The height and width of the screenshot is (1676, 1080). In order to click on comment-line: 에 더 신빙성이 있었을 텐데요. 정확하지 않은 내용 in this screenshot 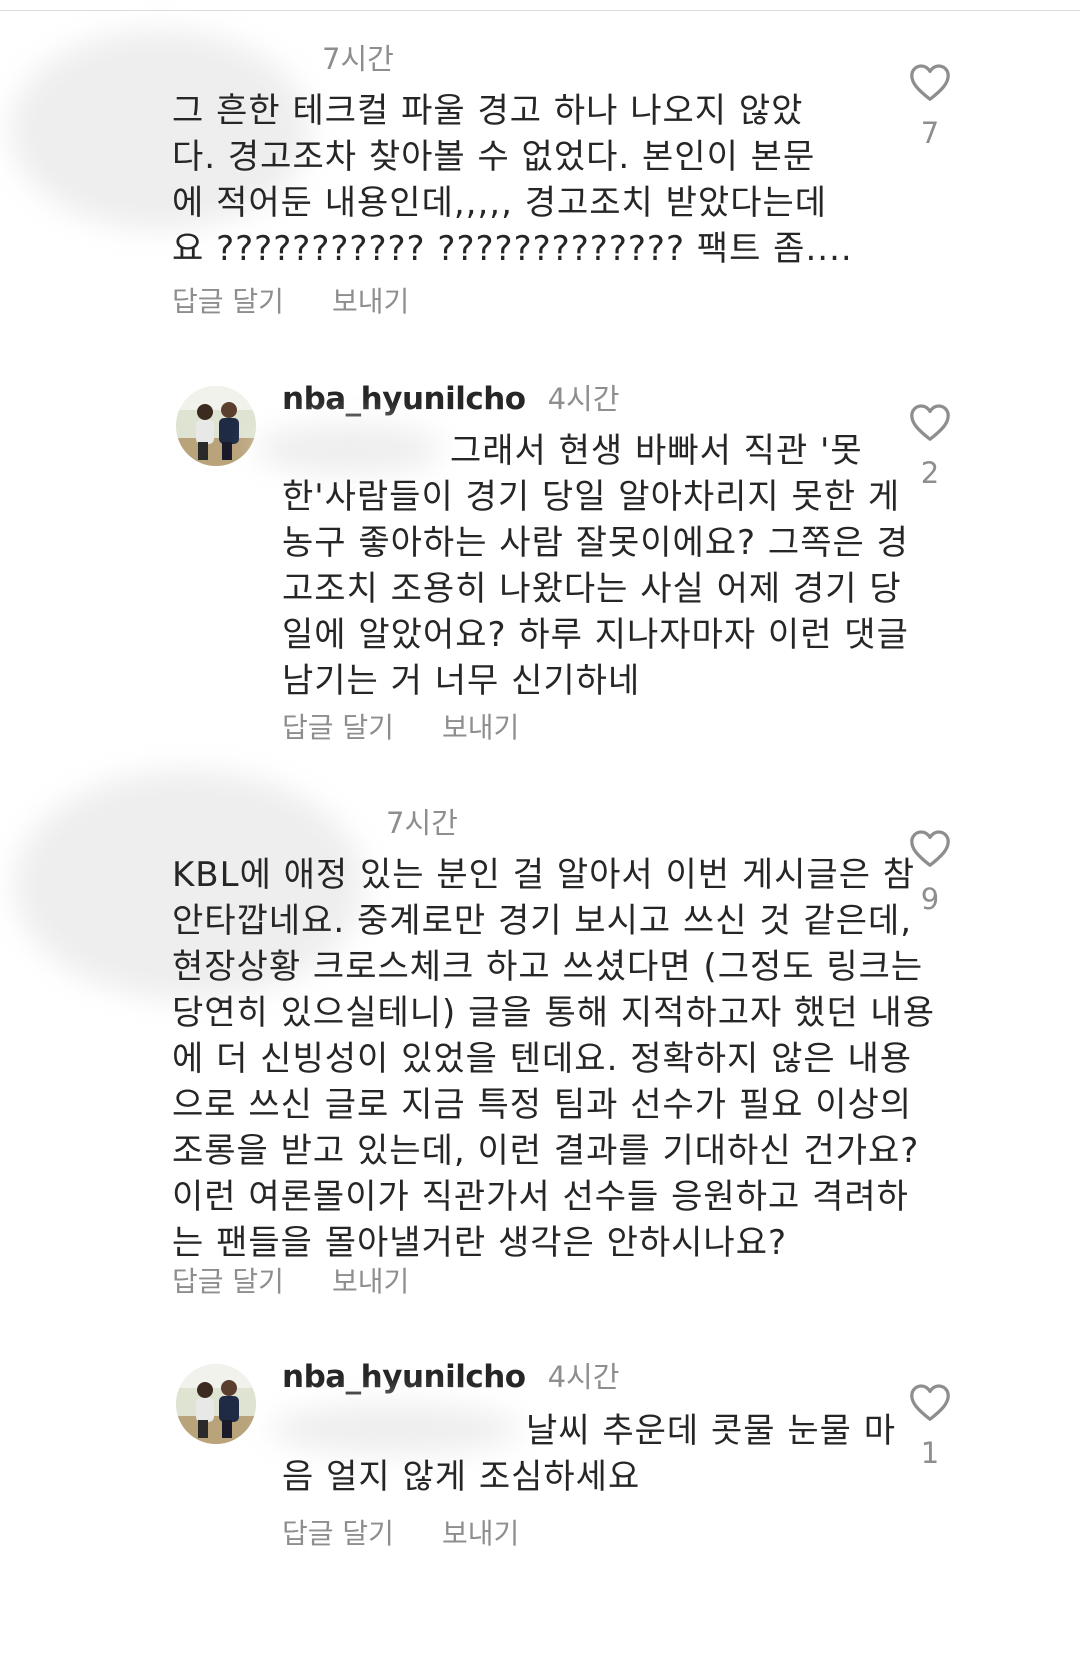, I will do `click(542, 1059)`.